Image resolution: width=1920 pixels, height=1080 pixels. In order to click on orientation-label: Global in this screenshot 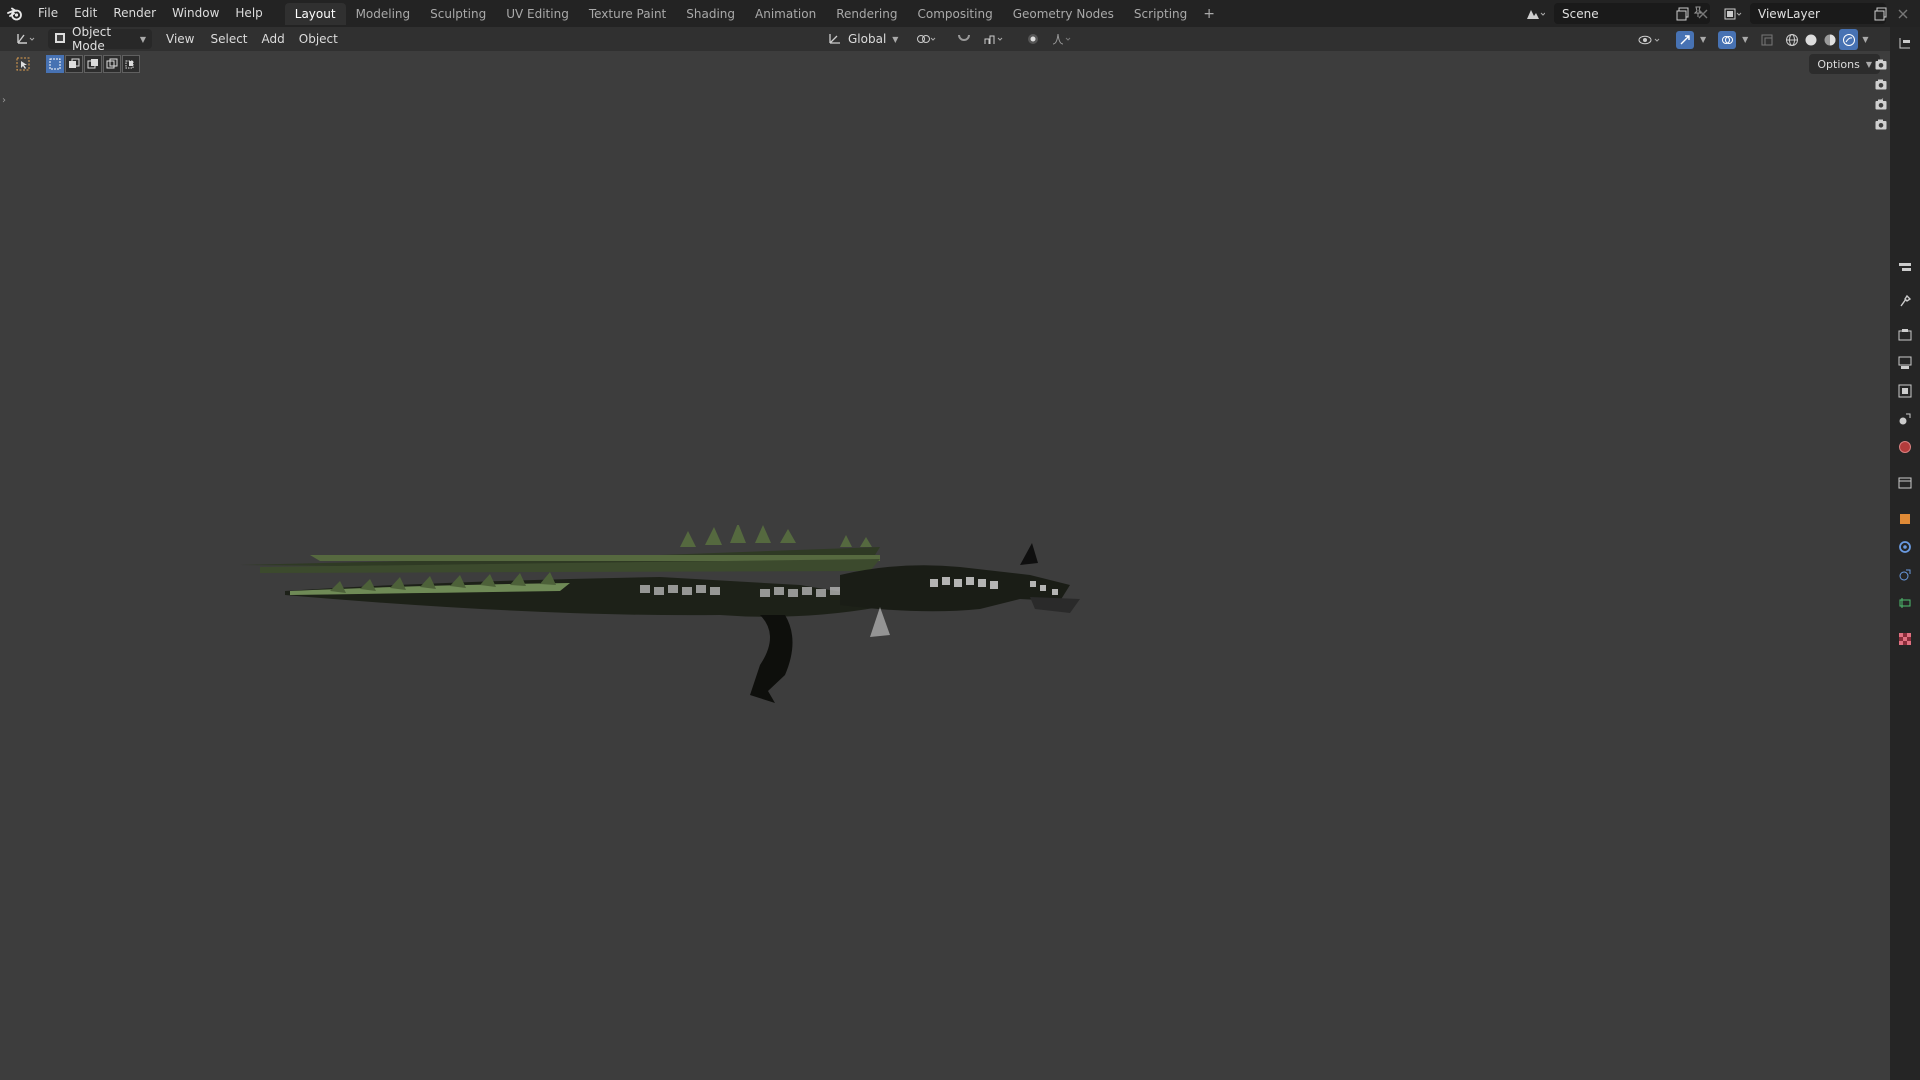, I will do `click(867, 39)`.